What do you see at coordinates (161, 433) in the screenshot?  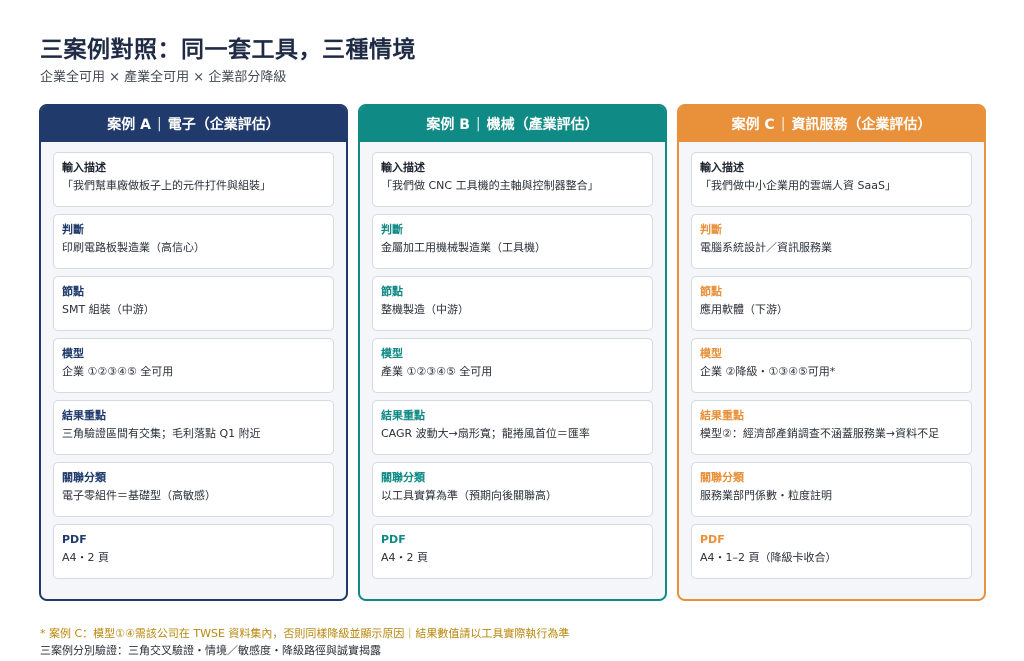 I see `card-value: 三角驗證區間有交集；毛利落點 Q1 附近` at bounding box center [161, 433].